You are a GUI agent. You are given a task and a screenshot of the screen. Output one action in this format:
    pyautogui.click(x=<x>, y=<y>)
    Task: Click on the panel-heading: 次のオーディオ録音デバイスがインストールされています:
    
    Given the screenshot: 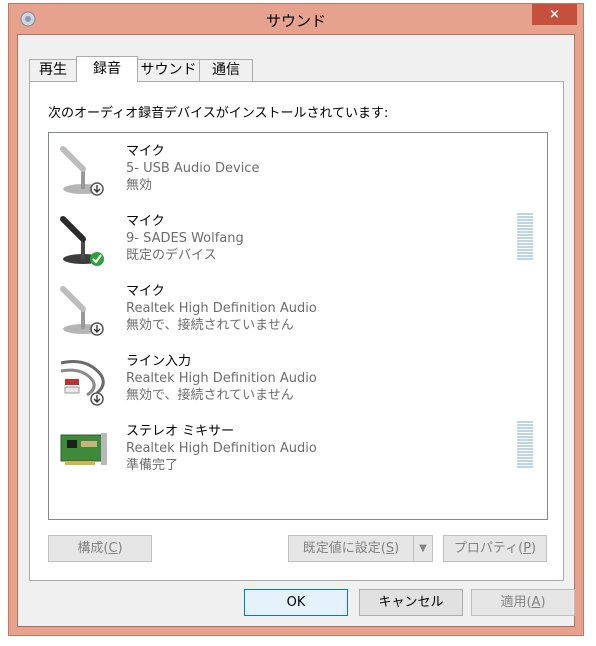 What is the action you would take?
    pyautogui.click(x=218, y=113)
    